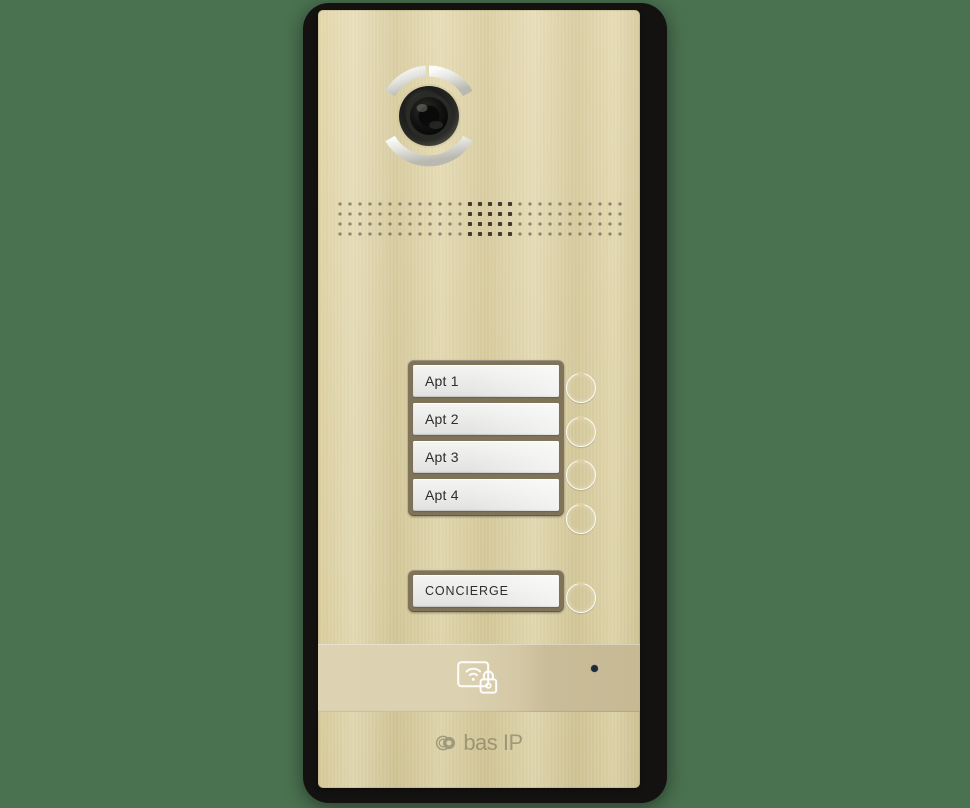 The height and width of the screenshot is (808, 970). Describe the element at coordinates (467, 590) in the screenshot. I see `nameplate-label-concierge: CONCIERGE` at that location.